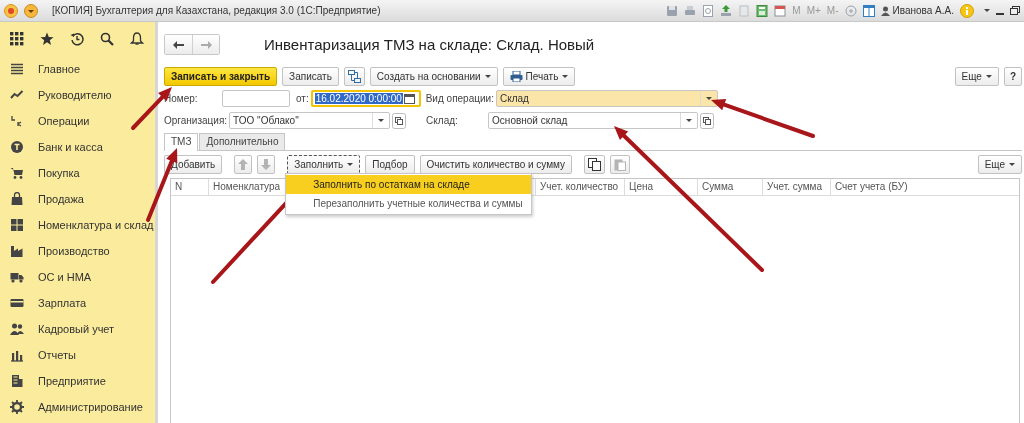 Image resolution: width=1024 pixels, height=423 pixels. I want to click on field-label: Вид операции:, so click(460, 98).